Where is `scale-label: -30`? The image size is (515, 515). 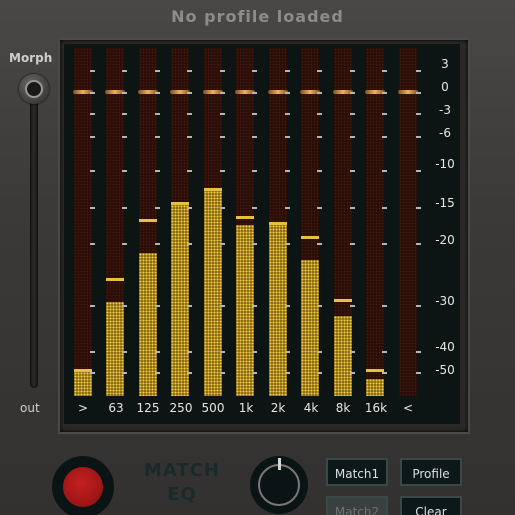 scale-label: -30 is located at coordinates (445, 301).